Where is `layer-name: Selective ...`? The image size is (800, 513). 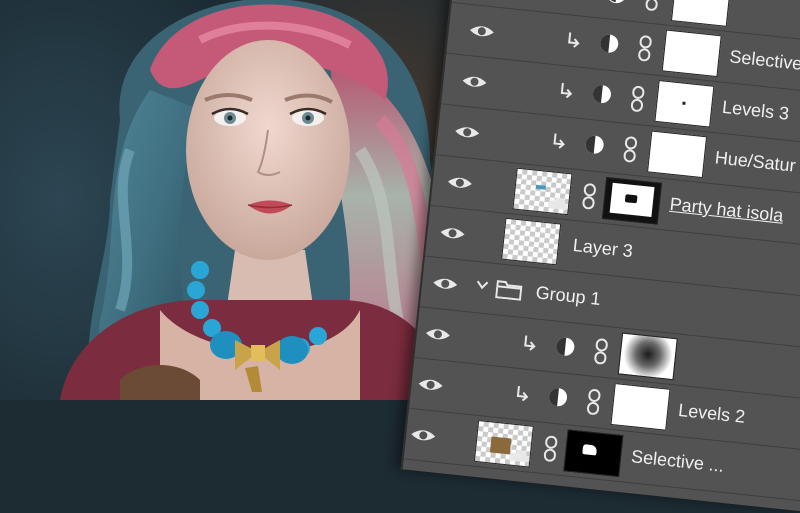 layer-name: Selective ... is located at coordinates (677, 461).